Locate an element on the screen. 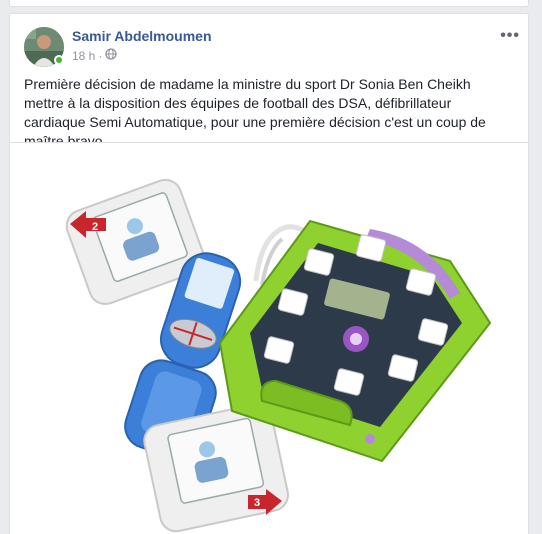 This screenshot has height=534, width=542. previous-post-edge is located at coordinates (269, 3).